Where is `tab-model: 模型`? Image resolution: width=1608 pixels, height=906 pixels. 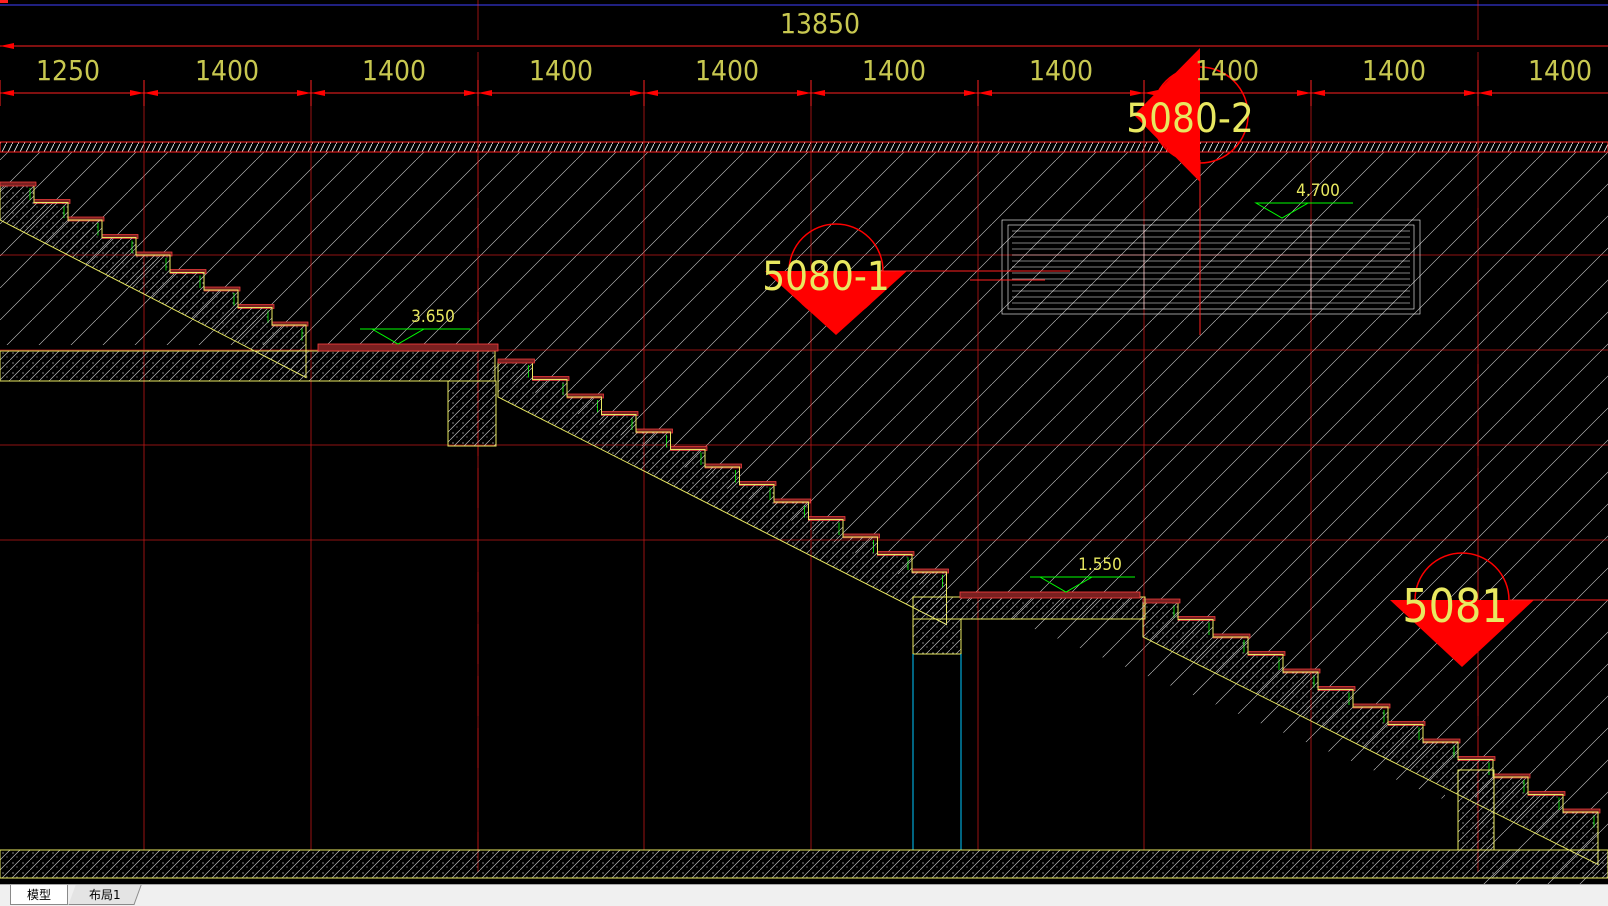 tab-model: 模型 is located at coordinates (39, 895).